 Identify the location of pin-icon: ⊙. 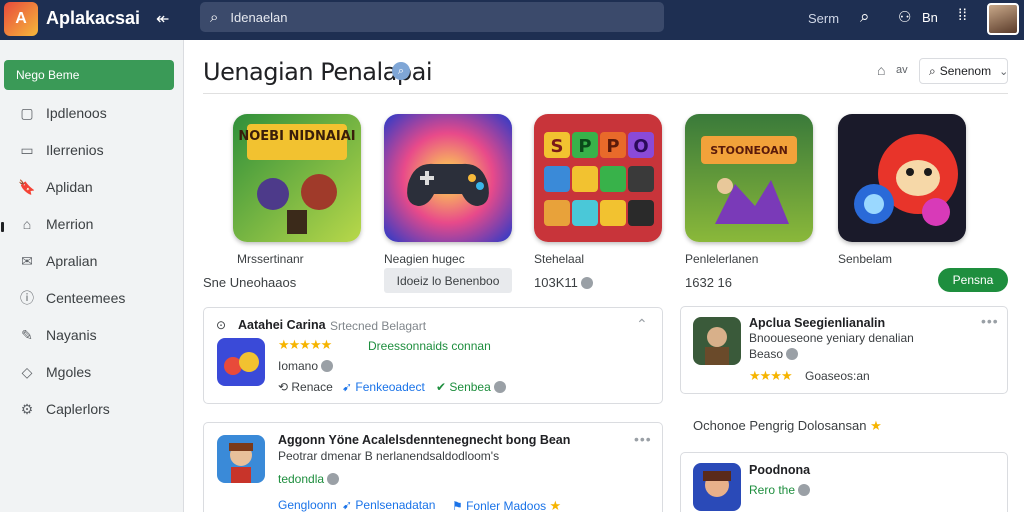
(221, 325).